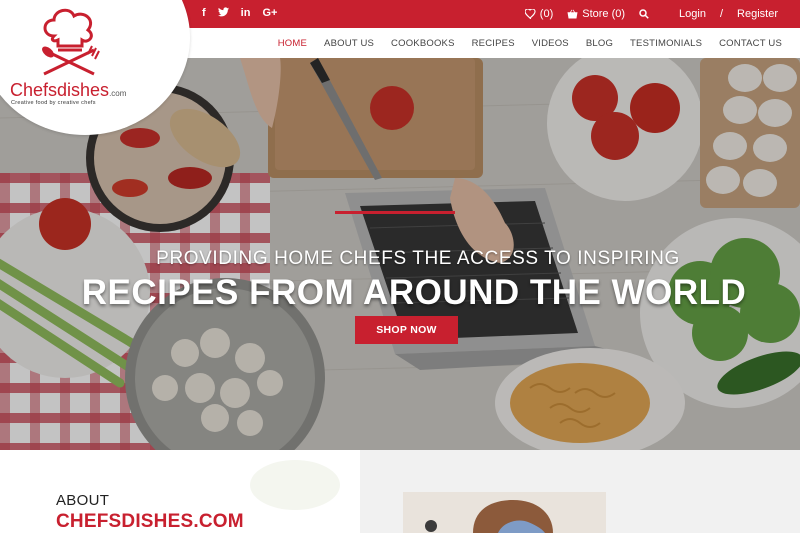  I want to click on about-title: CHEFSDISHES.COM, so click(150, 521).